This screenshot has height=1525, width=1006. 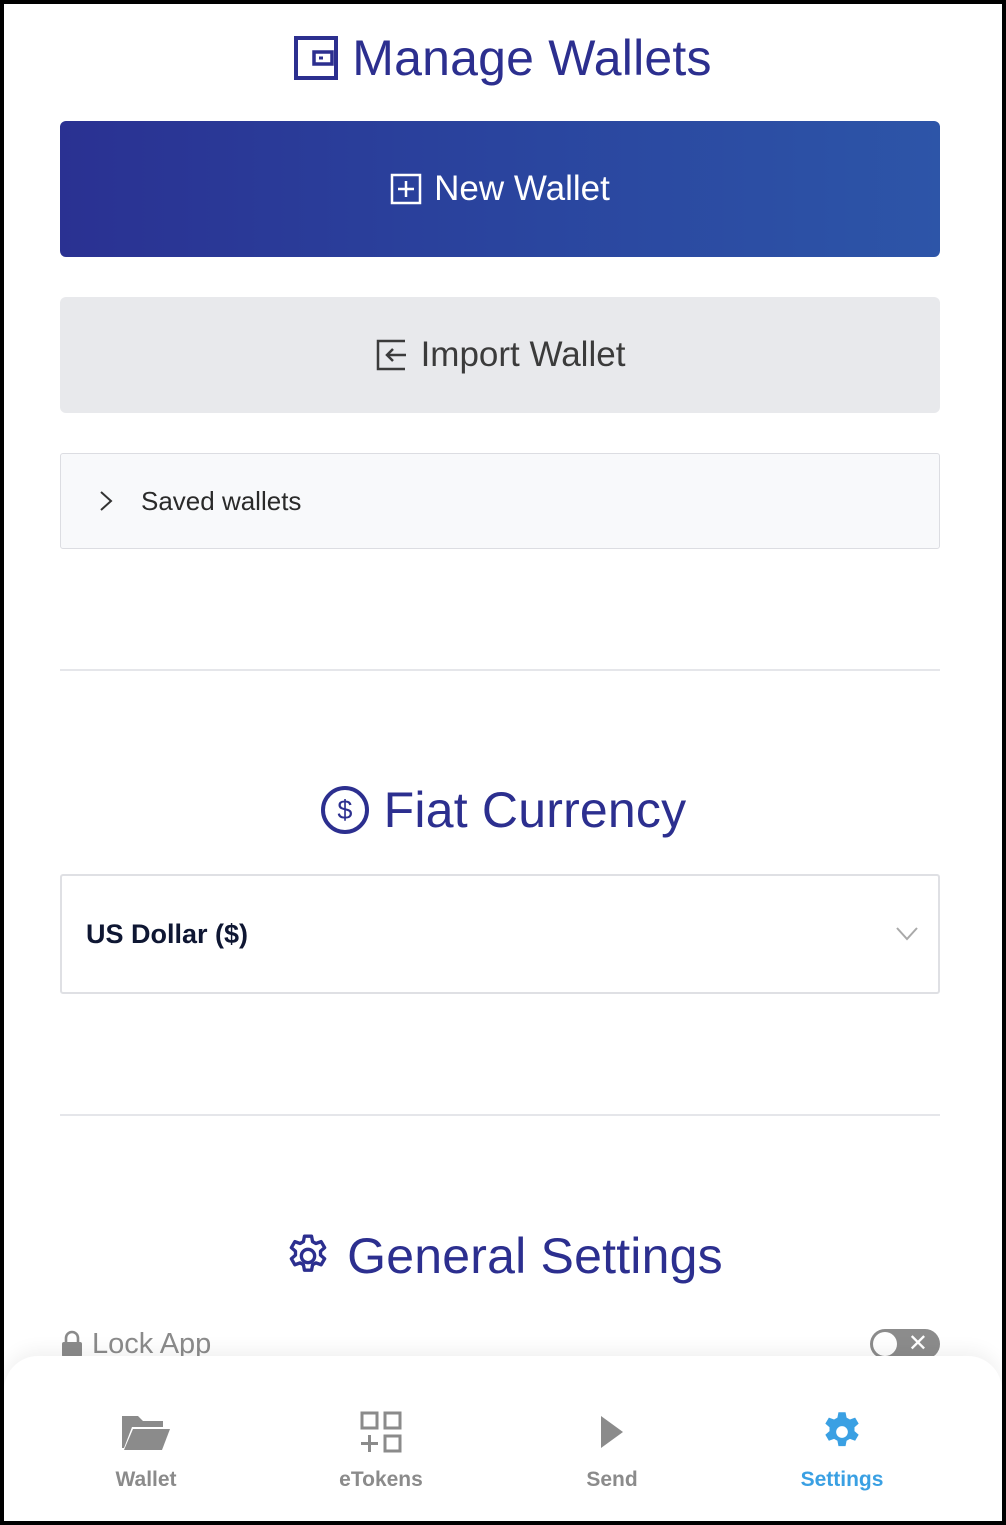 I want to click on new-wallet-button: New Wallet, so click(x=500, y=189).